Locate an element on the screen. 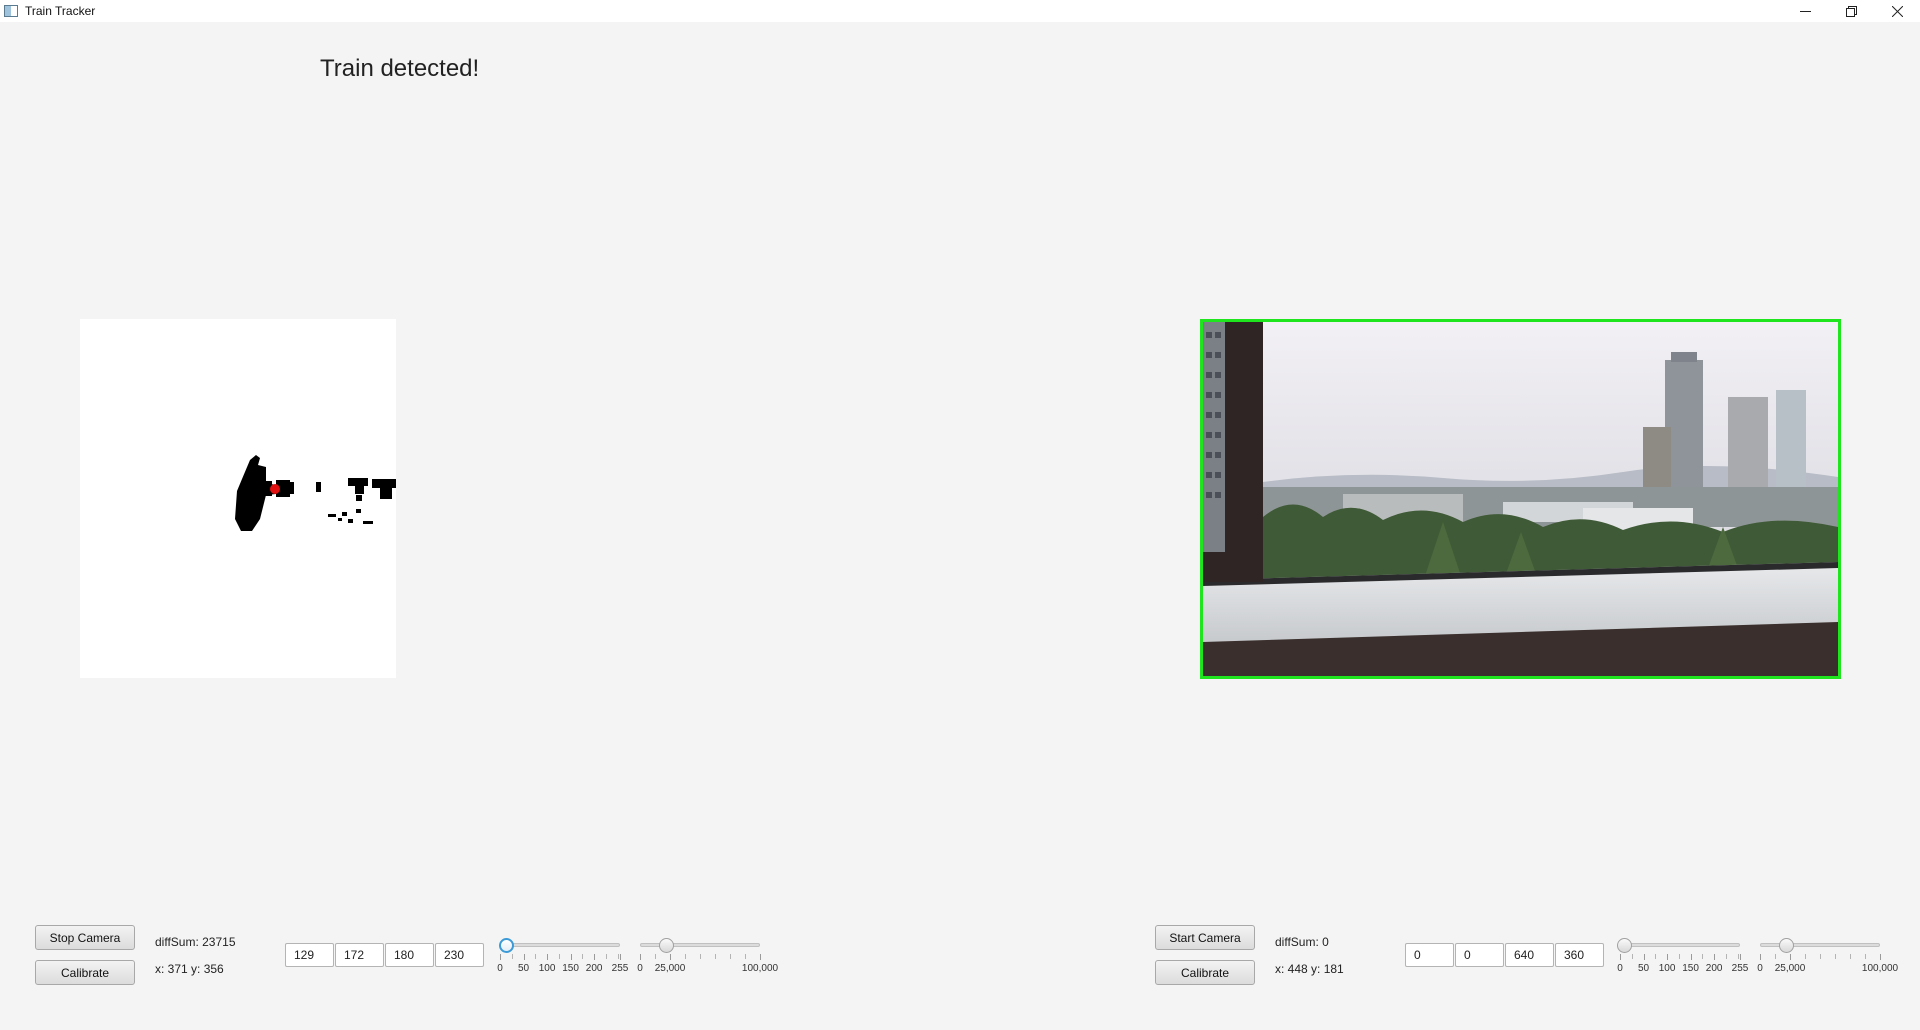 This screenshot has height=1030, width=1920. right-calibrate-button: Calibrate is located at coordinates (1205, 972).